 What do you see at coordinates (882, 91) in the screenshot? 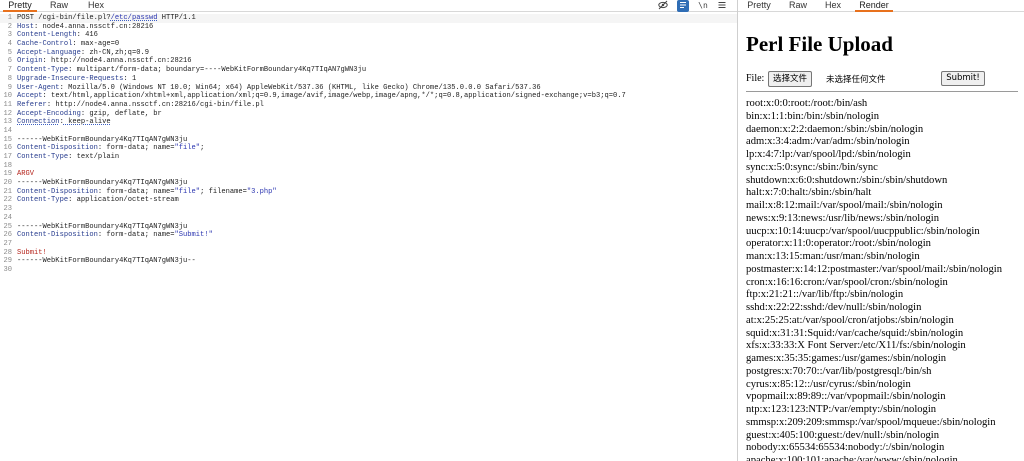
I see `horizontal-rule` at bounding box center [882, 91].